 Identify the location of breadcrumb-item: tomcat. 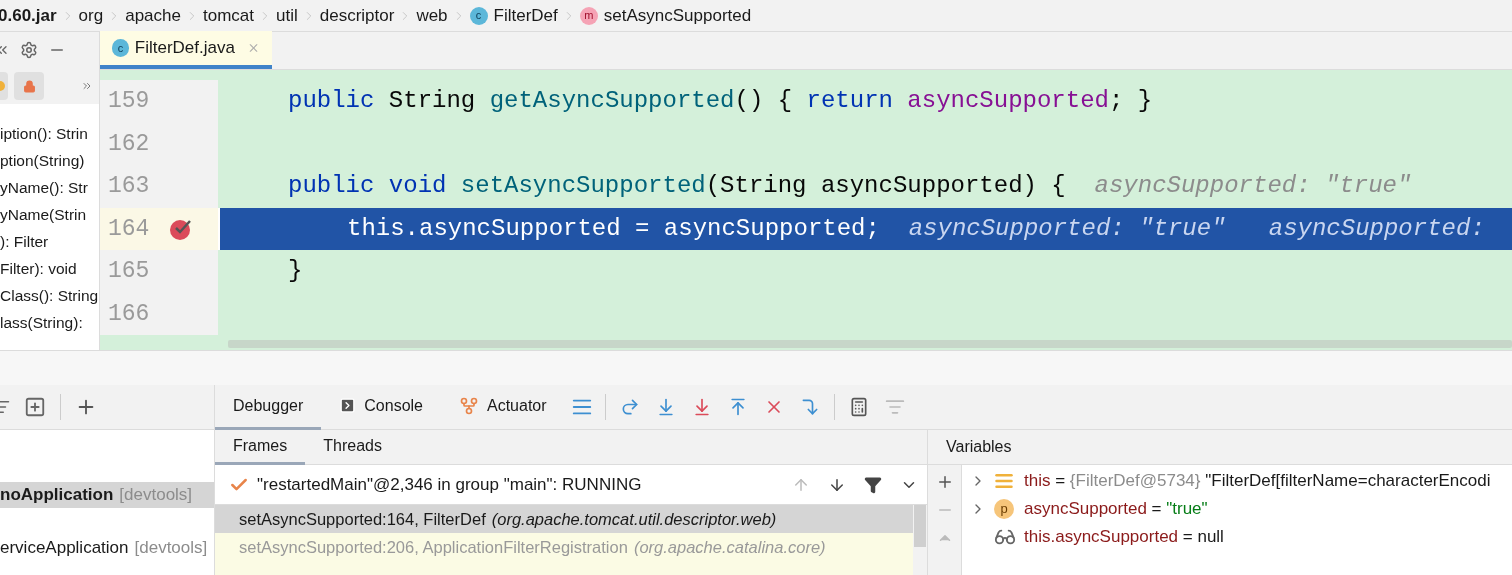
(228, 15).